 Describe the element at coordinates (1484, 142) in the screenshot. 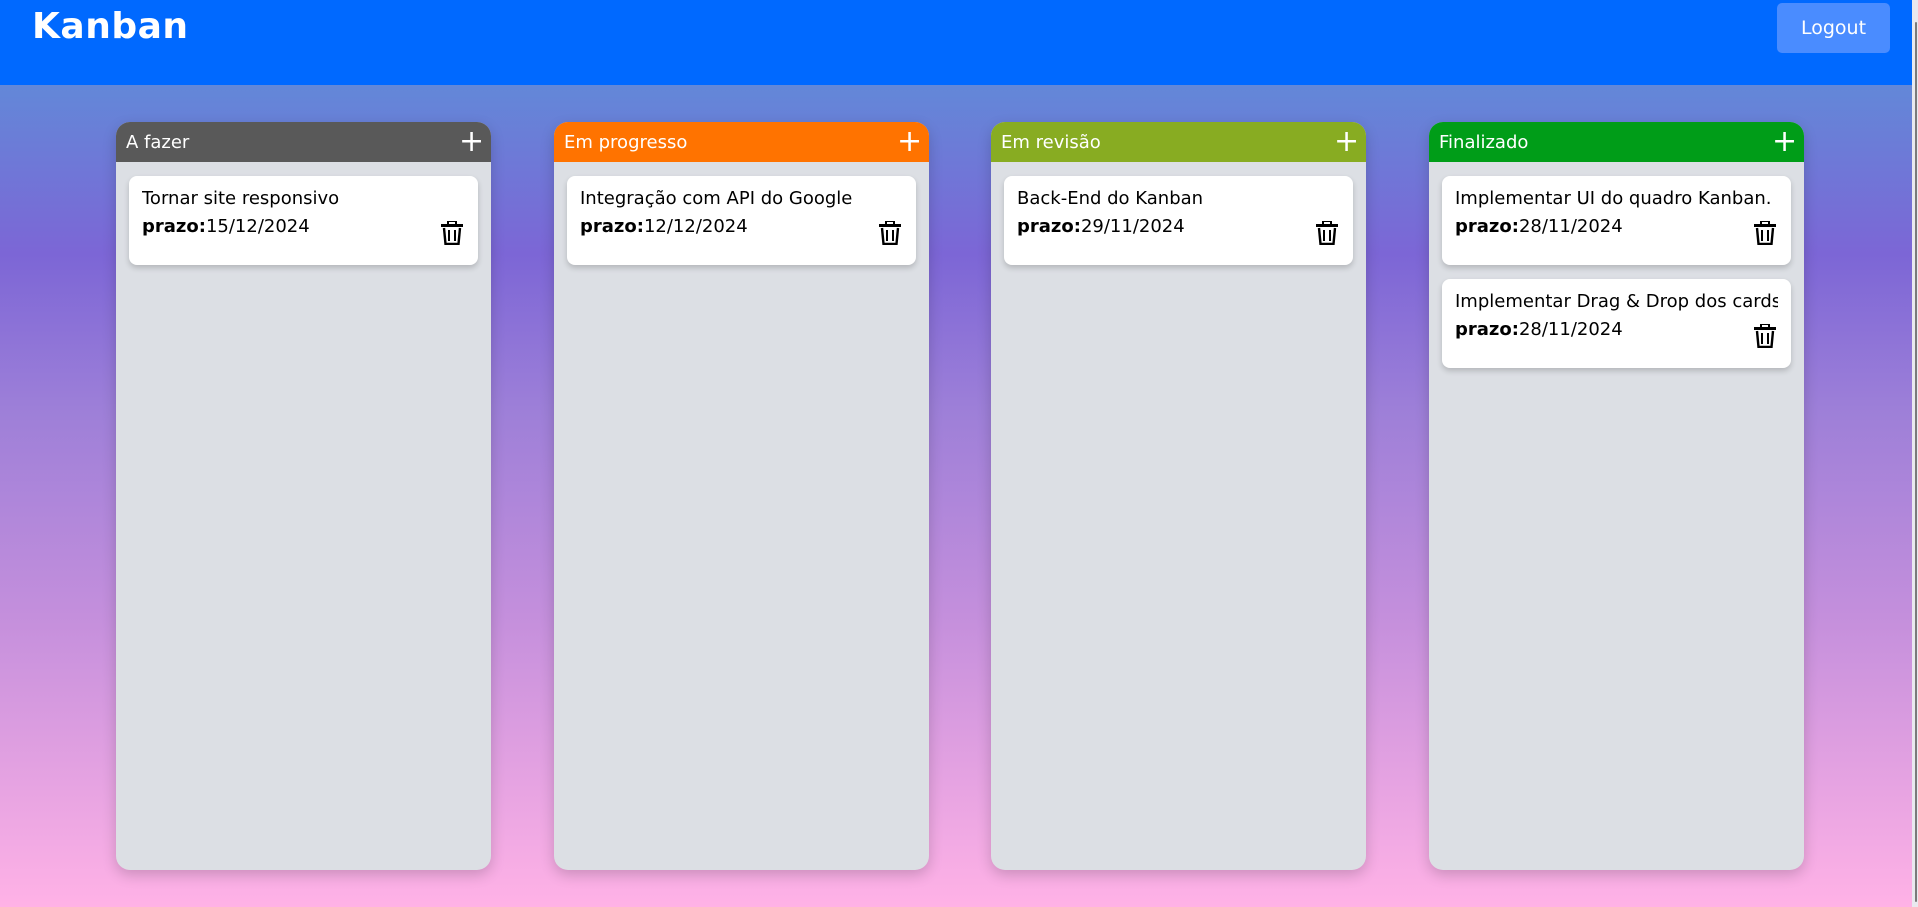

I see `column-title: Finalizado` at that location.